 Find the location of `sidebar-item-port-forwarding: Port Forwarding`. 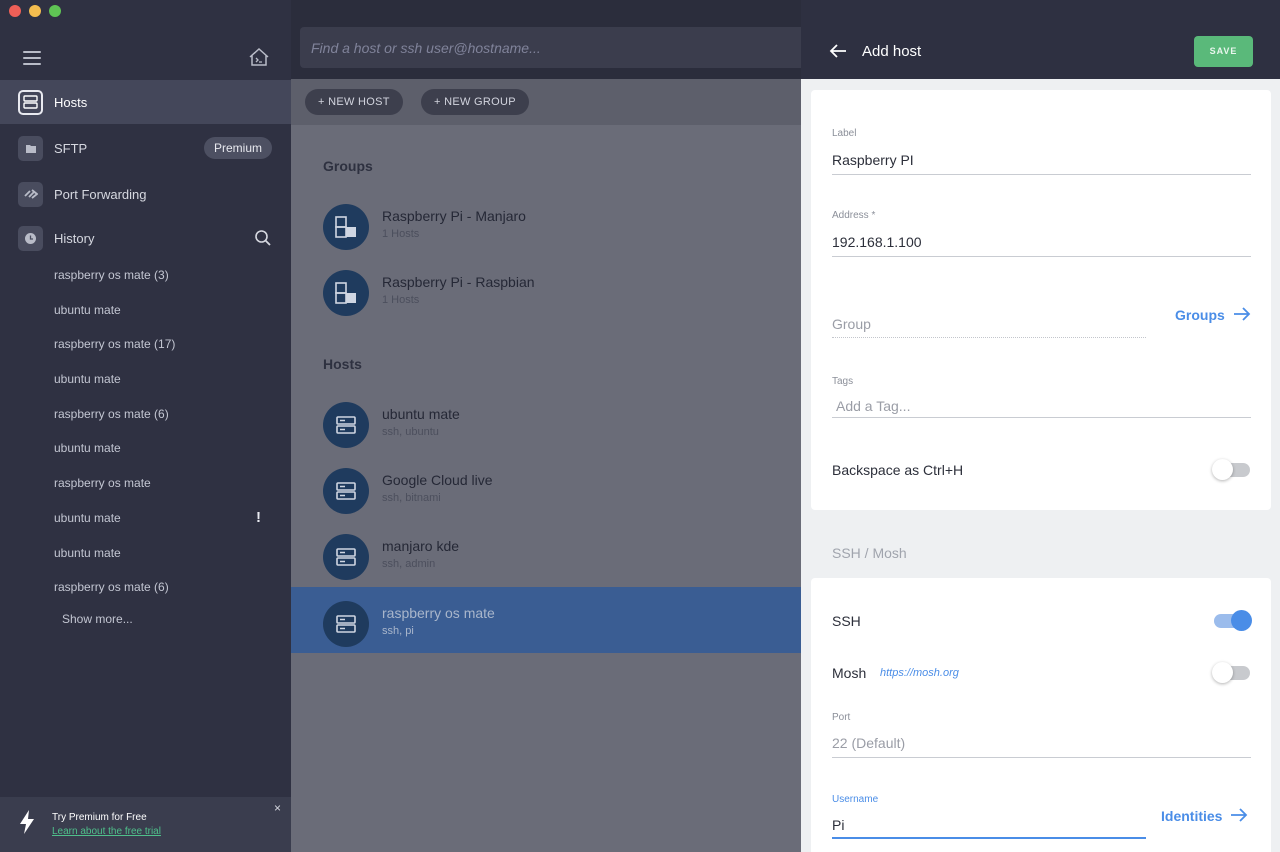

sidebar-item-port-forwarding: Port Forwarding is located at coordinates (145, 194).